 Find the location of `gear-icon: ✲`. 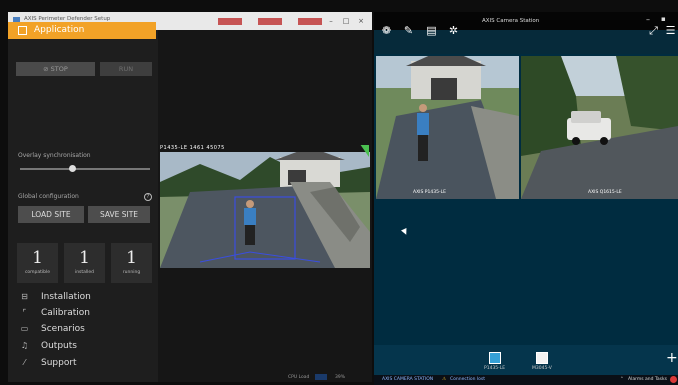

gear-icon: ✲ is located at coordinates (453, 30).